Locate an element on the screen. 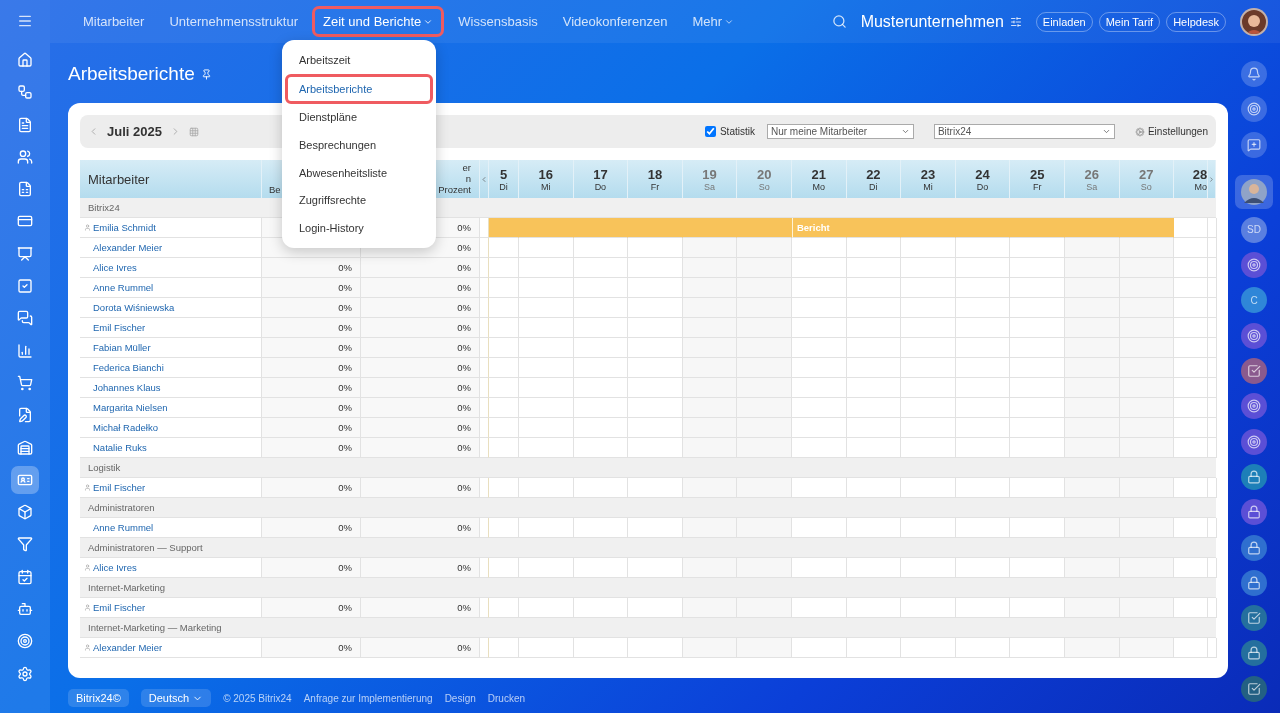  menu-item: Abwesenheitsliste is located at coordinates (359, 172).